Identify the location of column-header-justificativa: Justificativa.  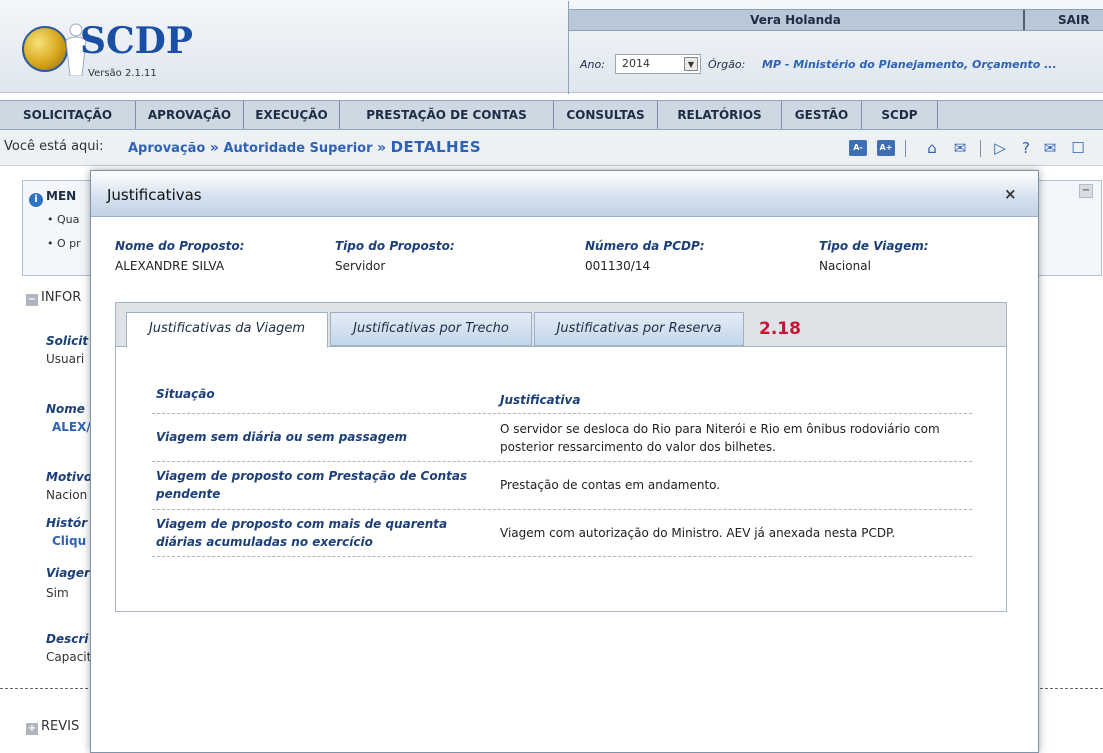
(540, 400).